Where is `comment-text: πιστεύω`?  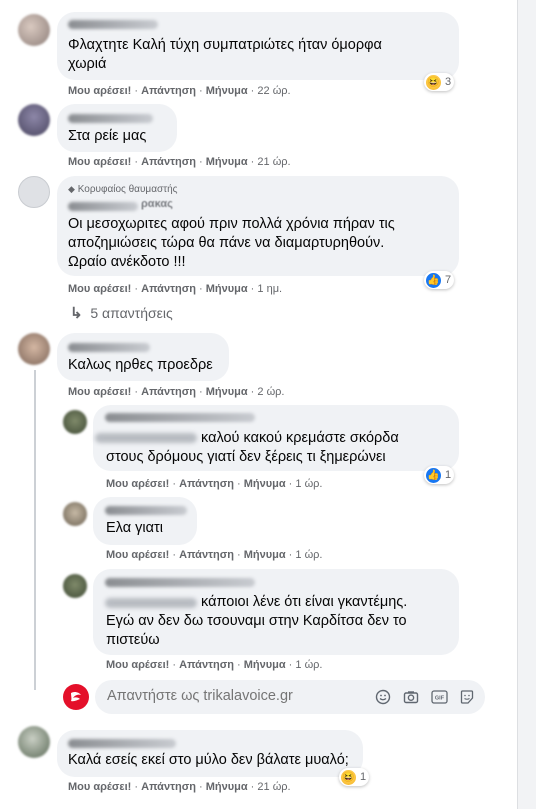
comment-text: πιστεύω is located at coordinates (133, 640).